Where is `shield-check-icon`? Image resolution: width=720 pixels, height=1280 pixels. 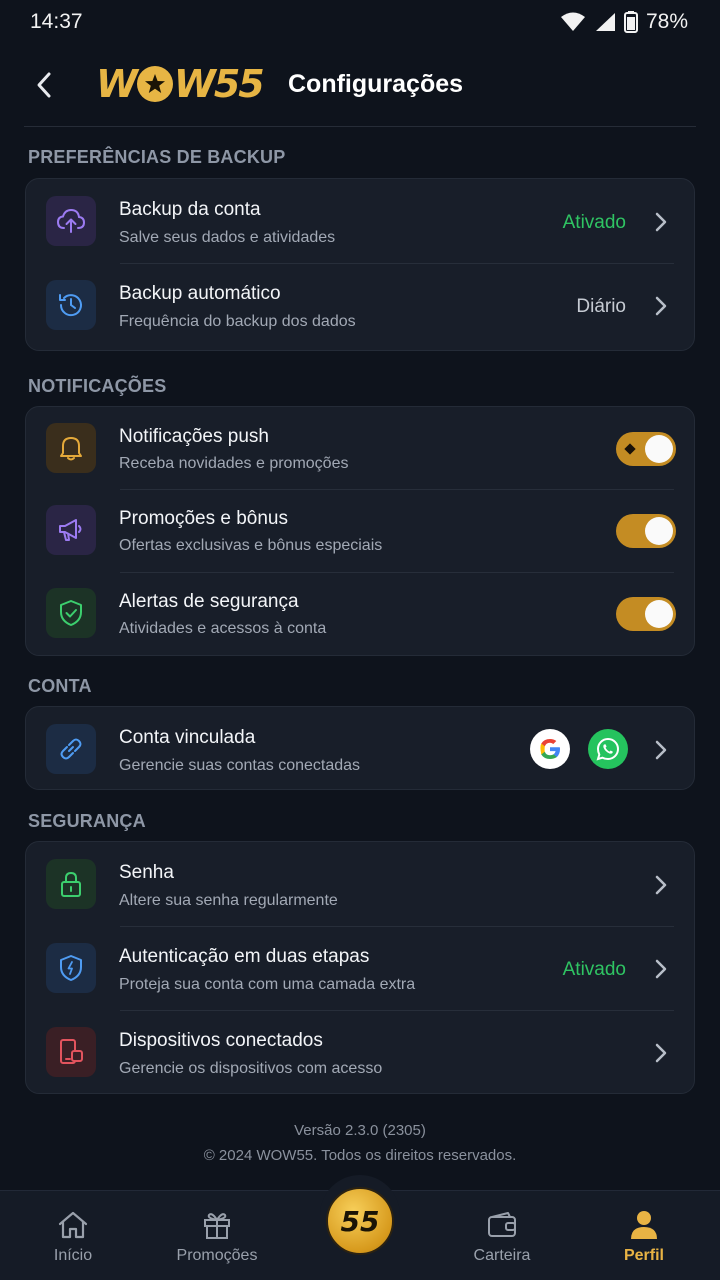 shield-check-icon is located at coordinates (71, 613).